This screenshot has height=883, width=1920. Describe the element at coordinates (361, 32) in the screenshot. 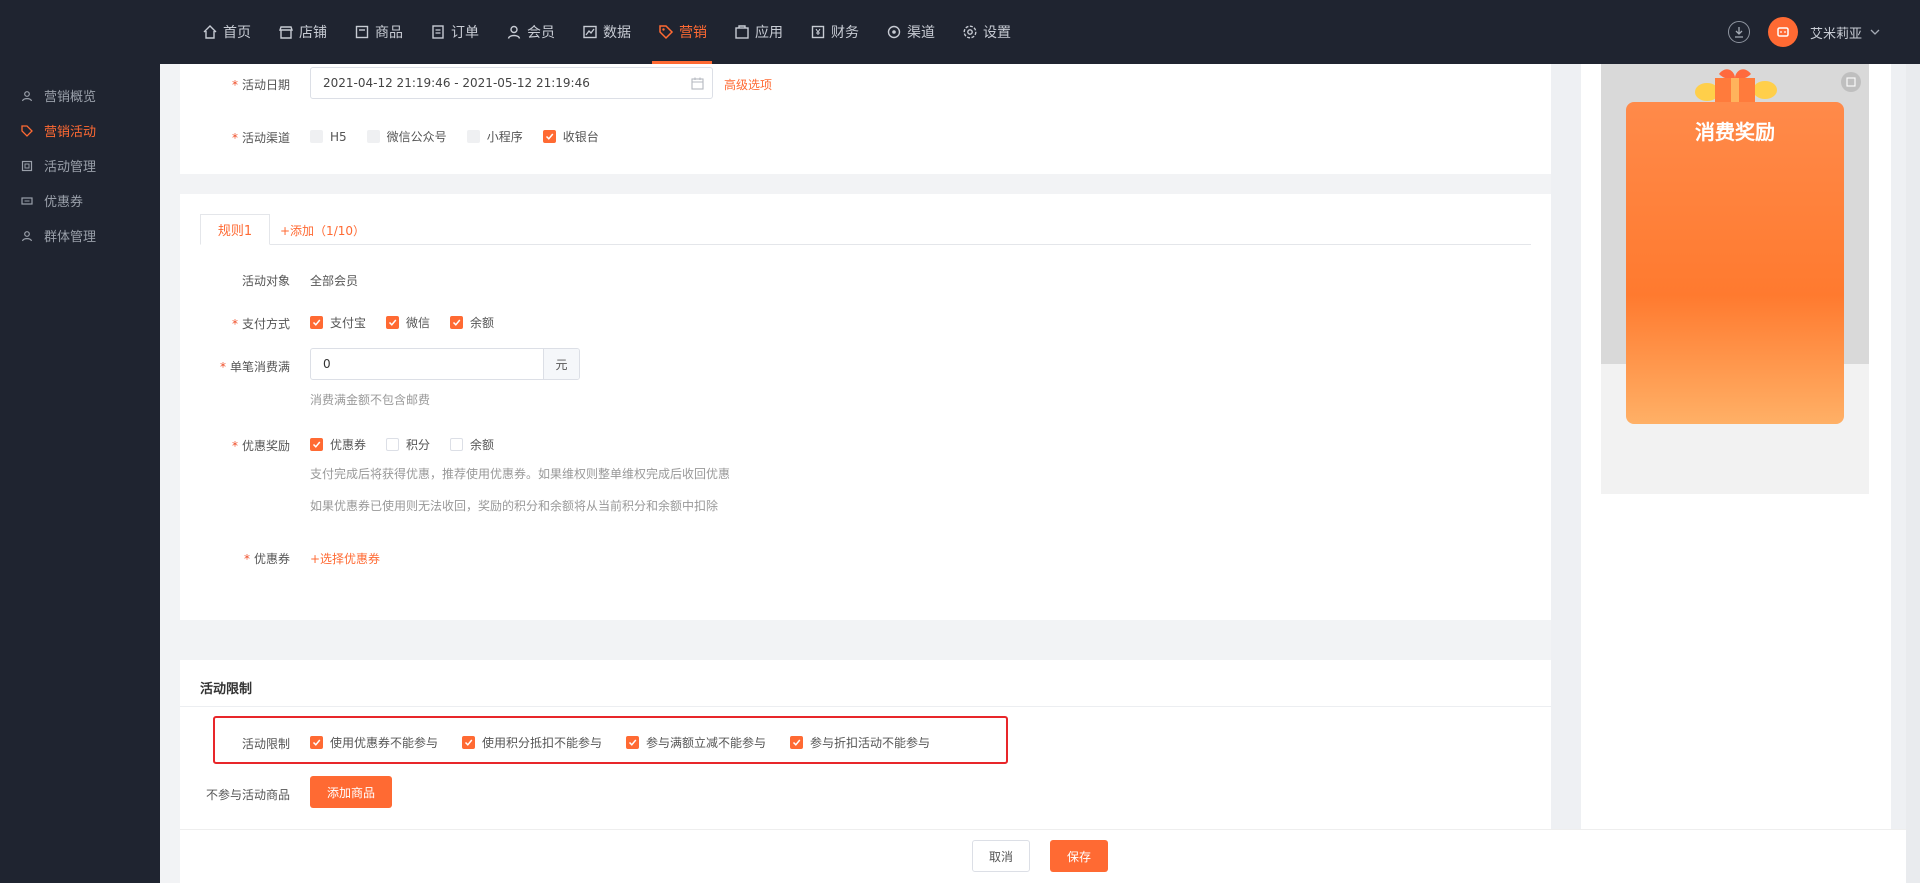

I see `product-icon` at that location.